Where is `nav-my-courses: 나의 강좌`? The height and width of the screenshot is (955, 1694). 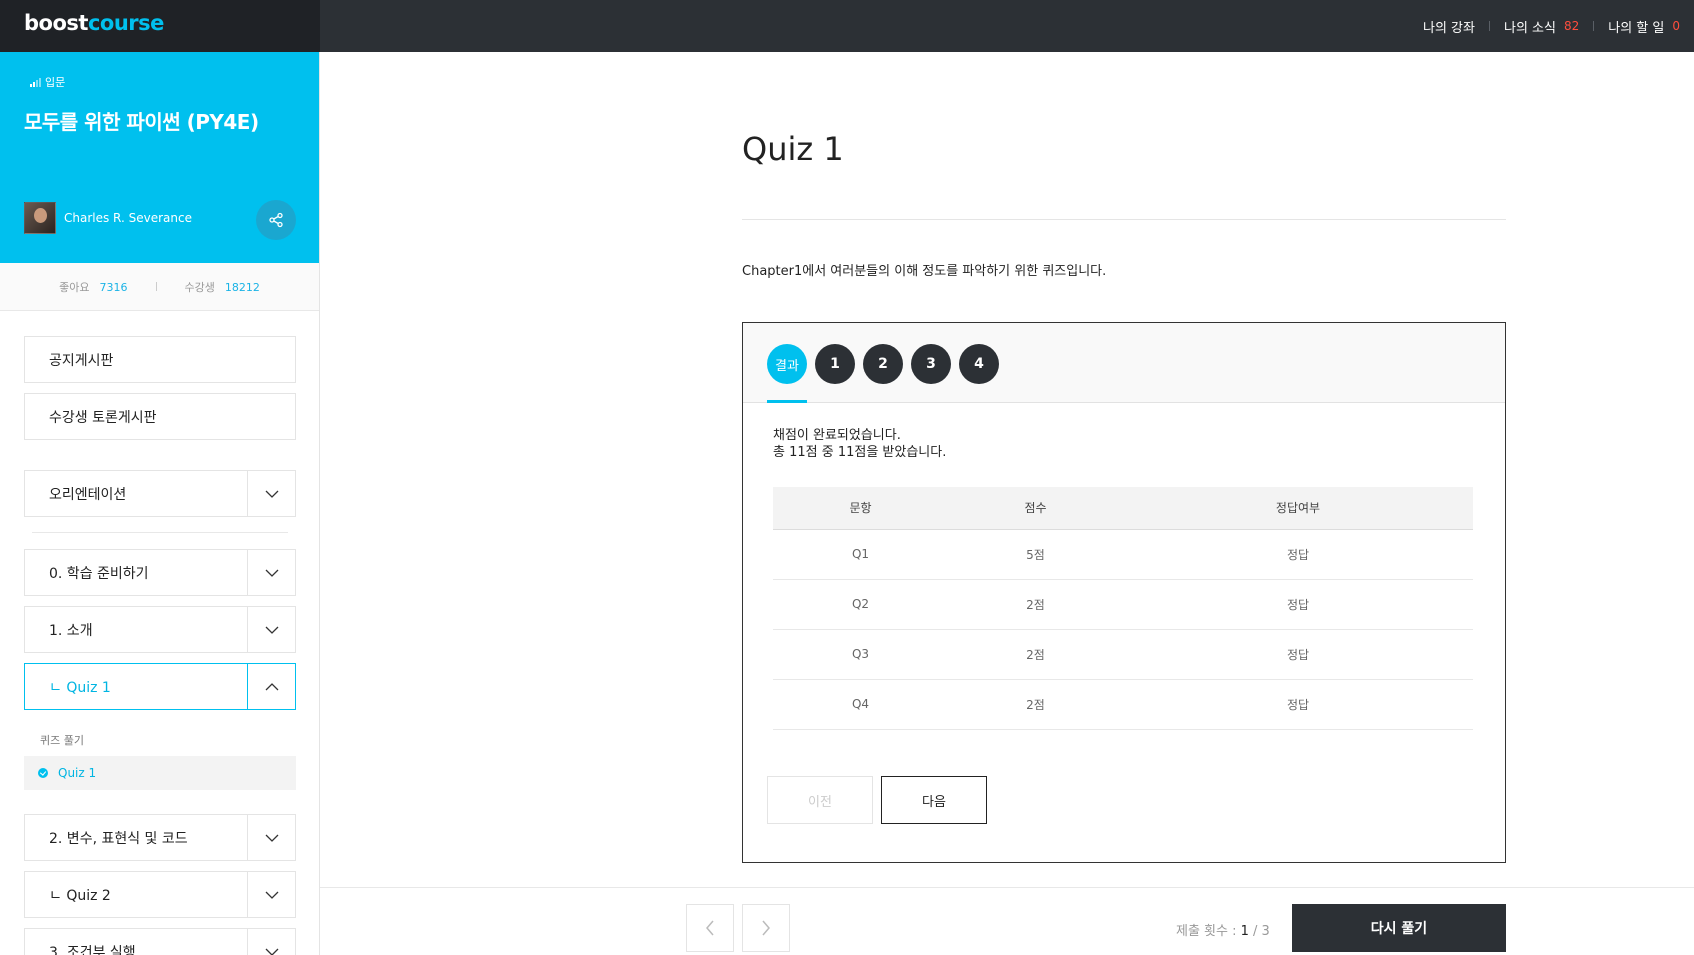
nav-my-courses: 나의 강좌 is located at coordinates (1449, 26).